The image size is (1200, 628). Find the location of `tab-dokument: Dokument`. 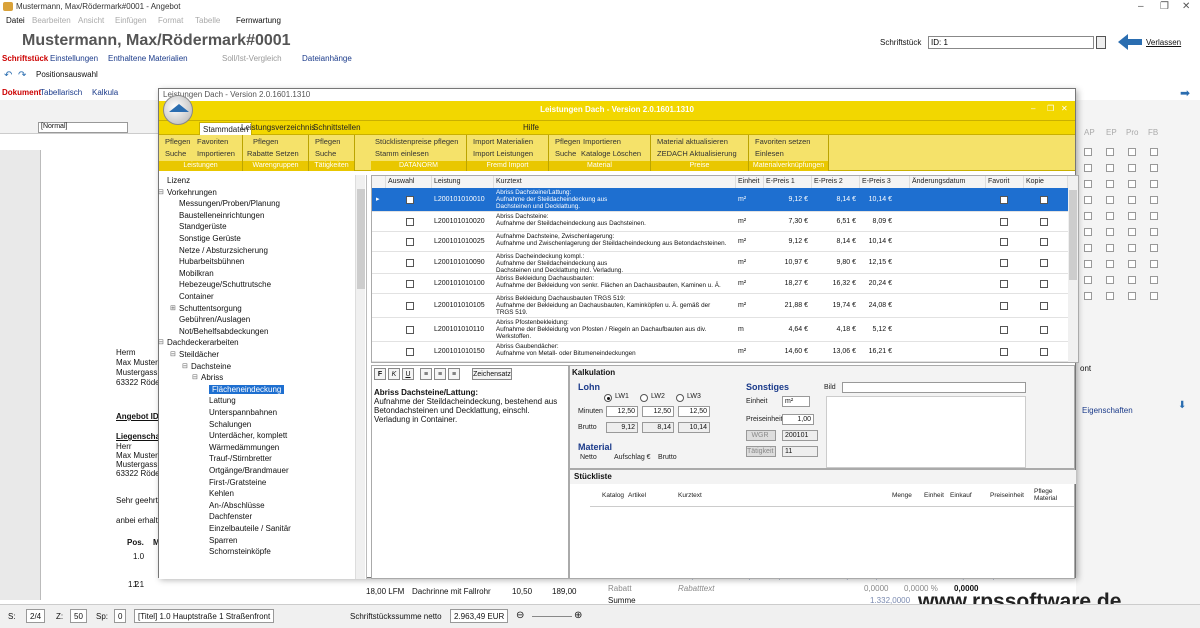

tab-dokument: Dokument is located at coordinates (21, 92).